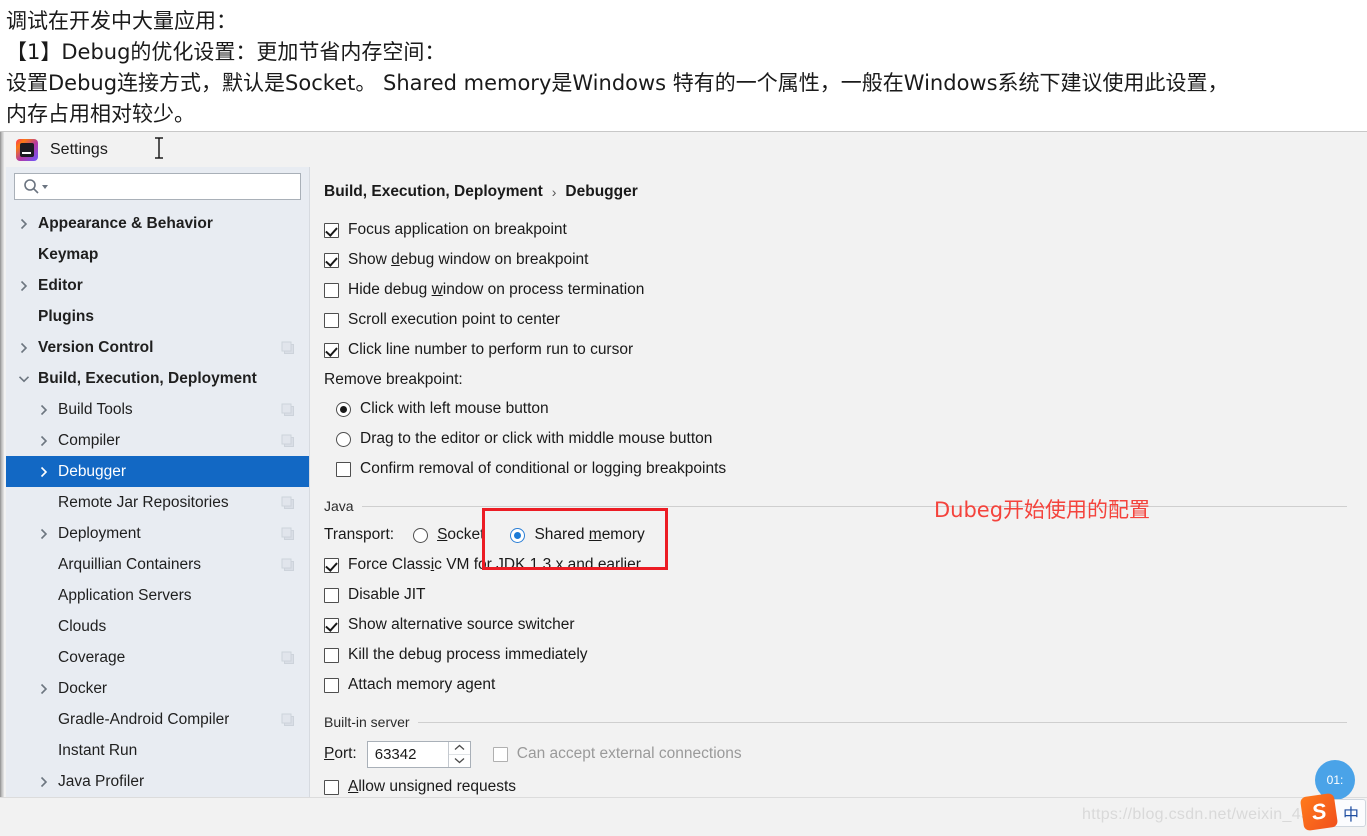 This screenshot has height=836, width=1367. Describe the element at coordinates (125, 223) in the screenshot. I see `sidebar-item-label: Appearance & Behavior` at that location.